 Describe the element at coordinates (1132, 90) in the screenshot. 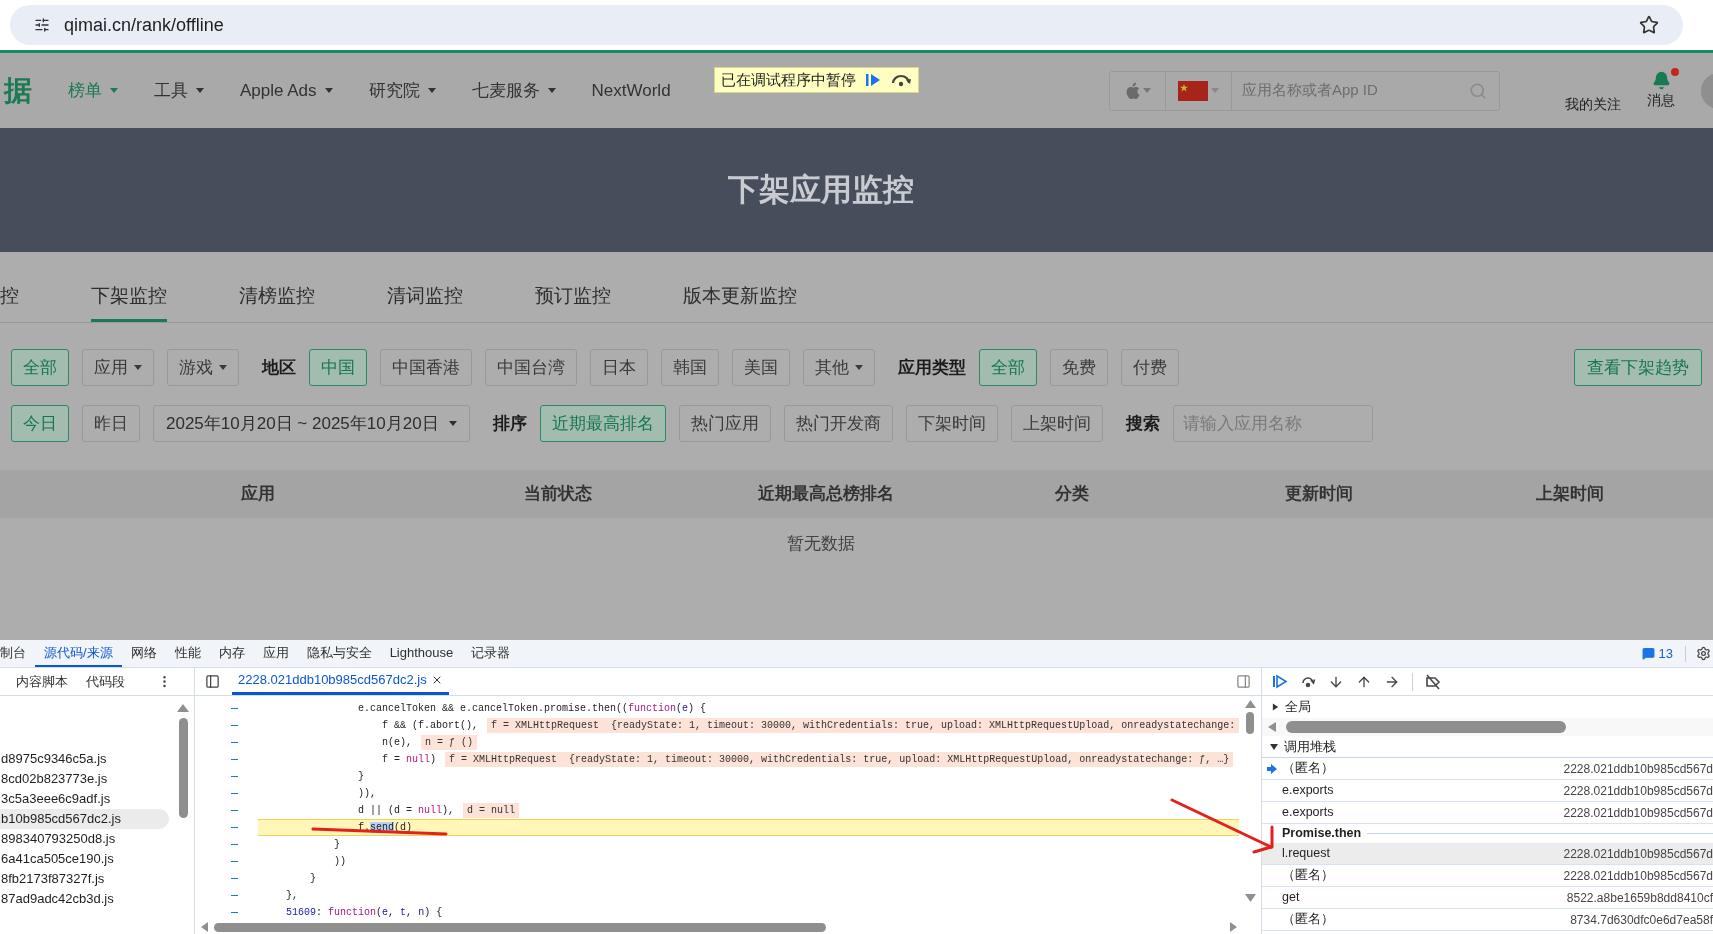

I see `apple-icon` at that location.